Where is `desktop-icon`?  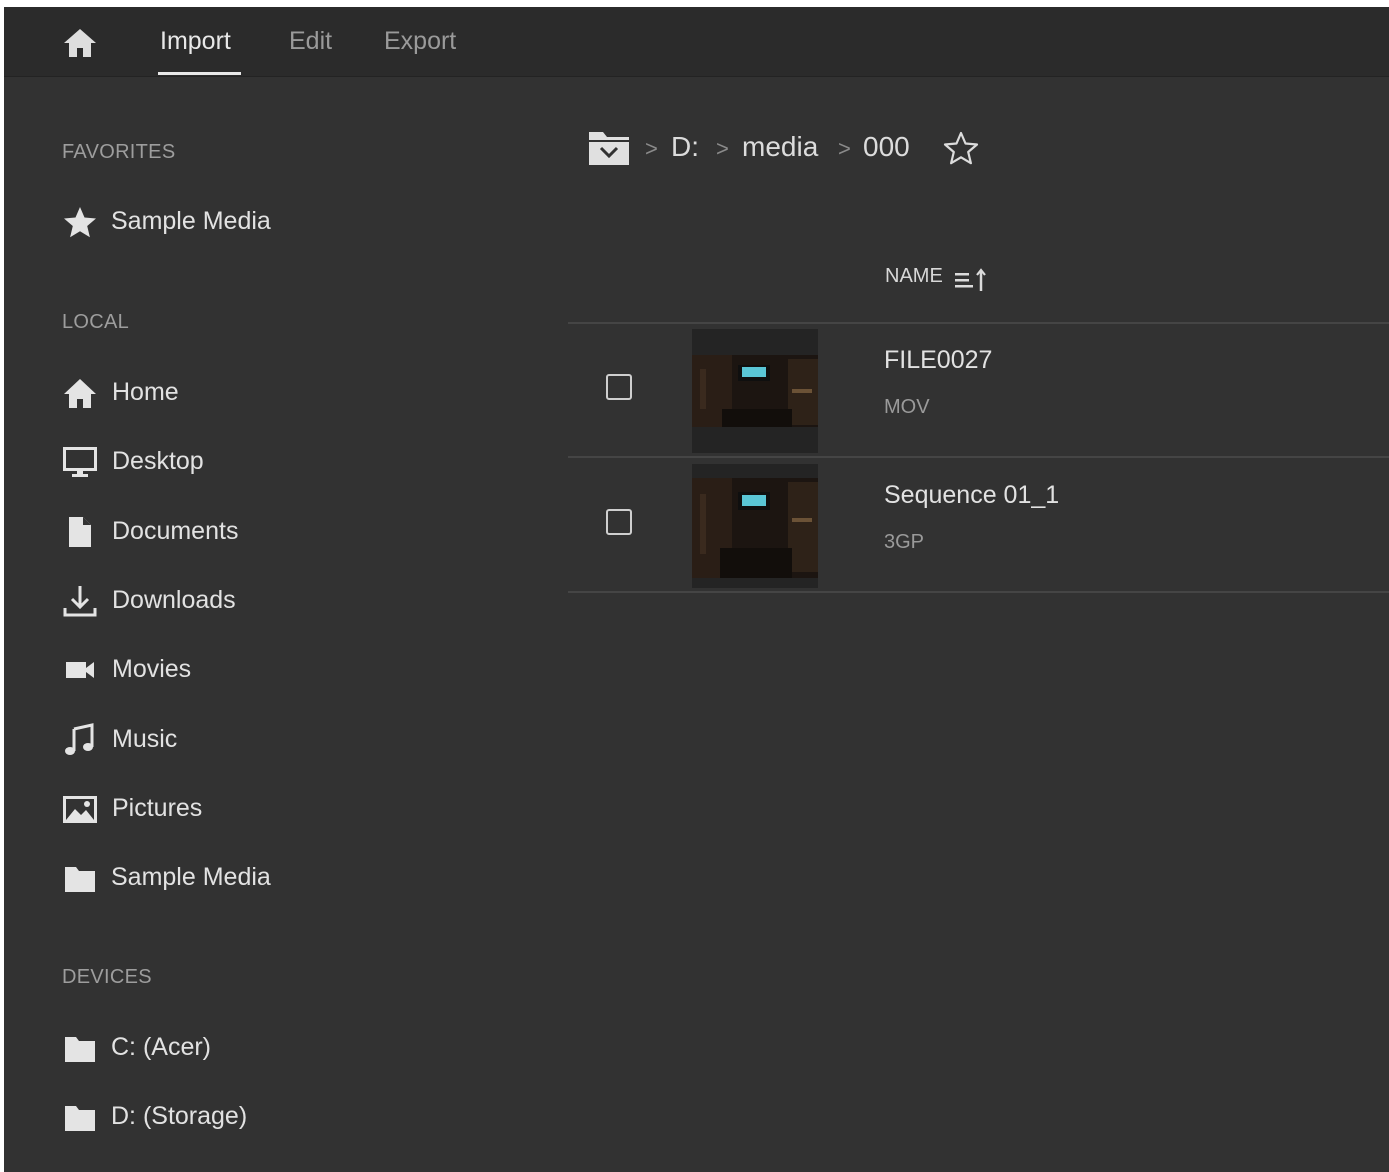
desktop-icon is located at coordinates (80, 462).